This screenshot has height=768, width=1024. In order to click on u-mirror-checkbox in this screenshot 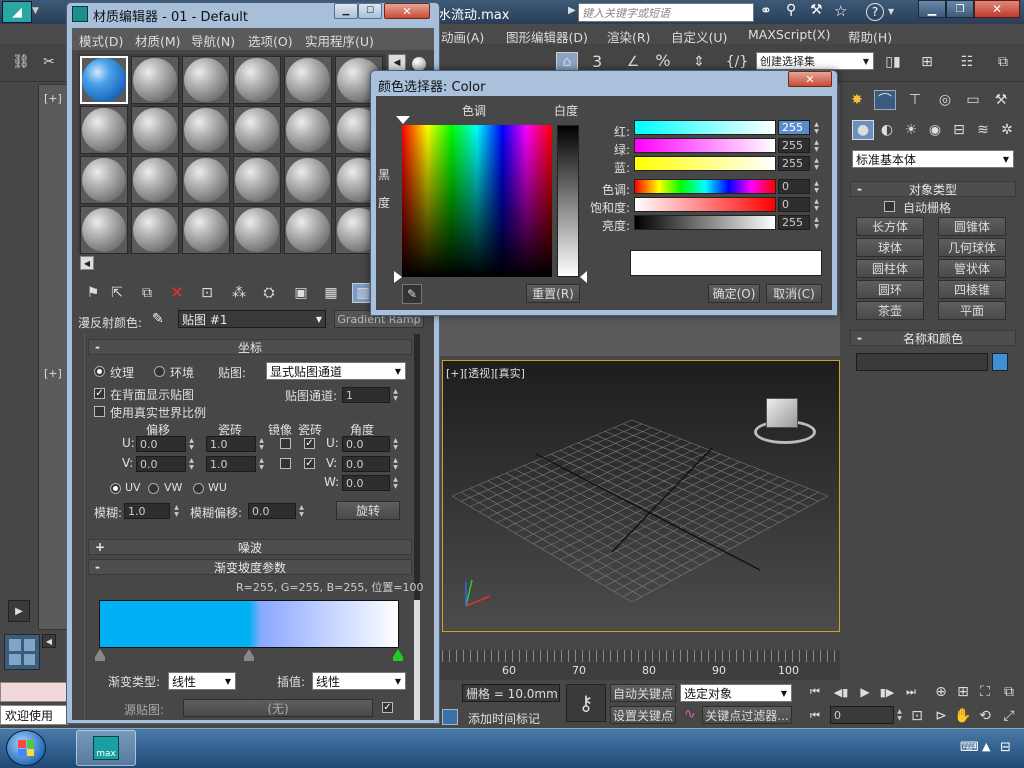, I will do `click(285, 443)`.